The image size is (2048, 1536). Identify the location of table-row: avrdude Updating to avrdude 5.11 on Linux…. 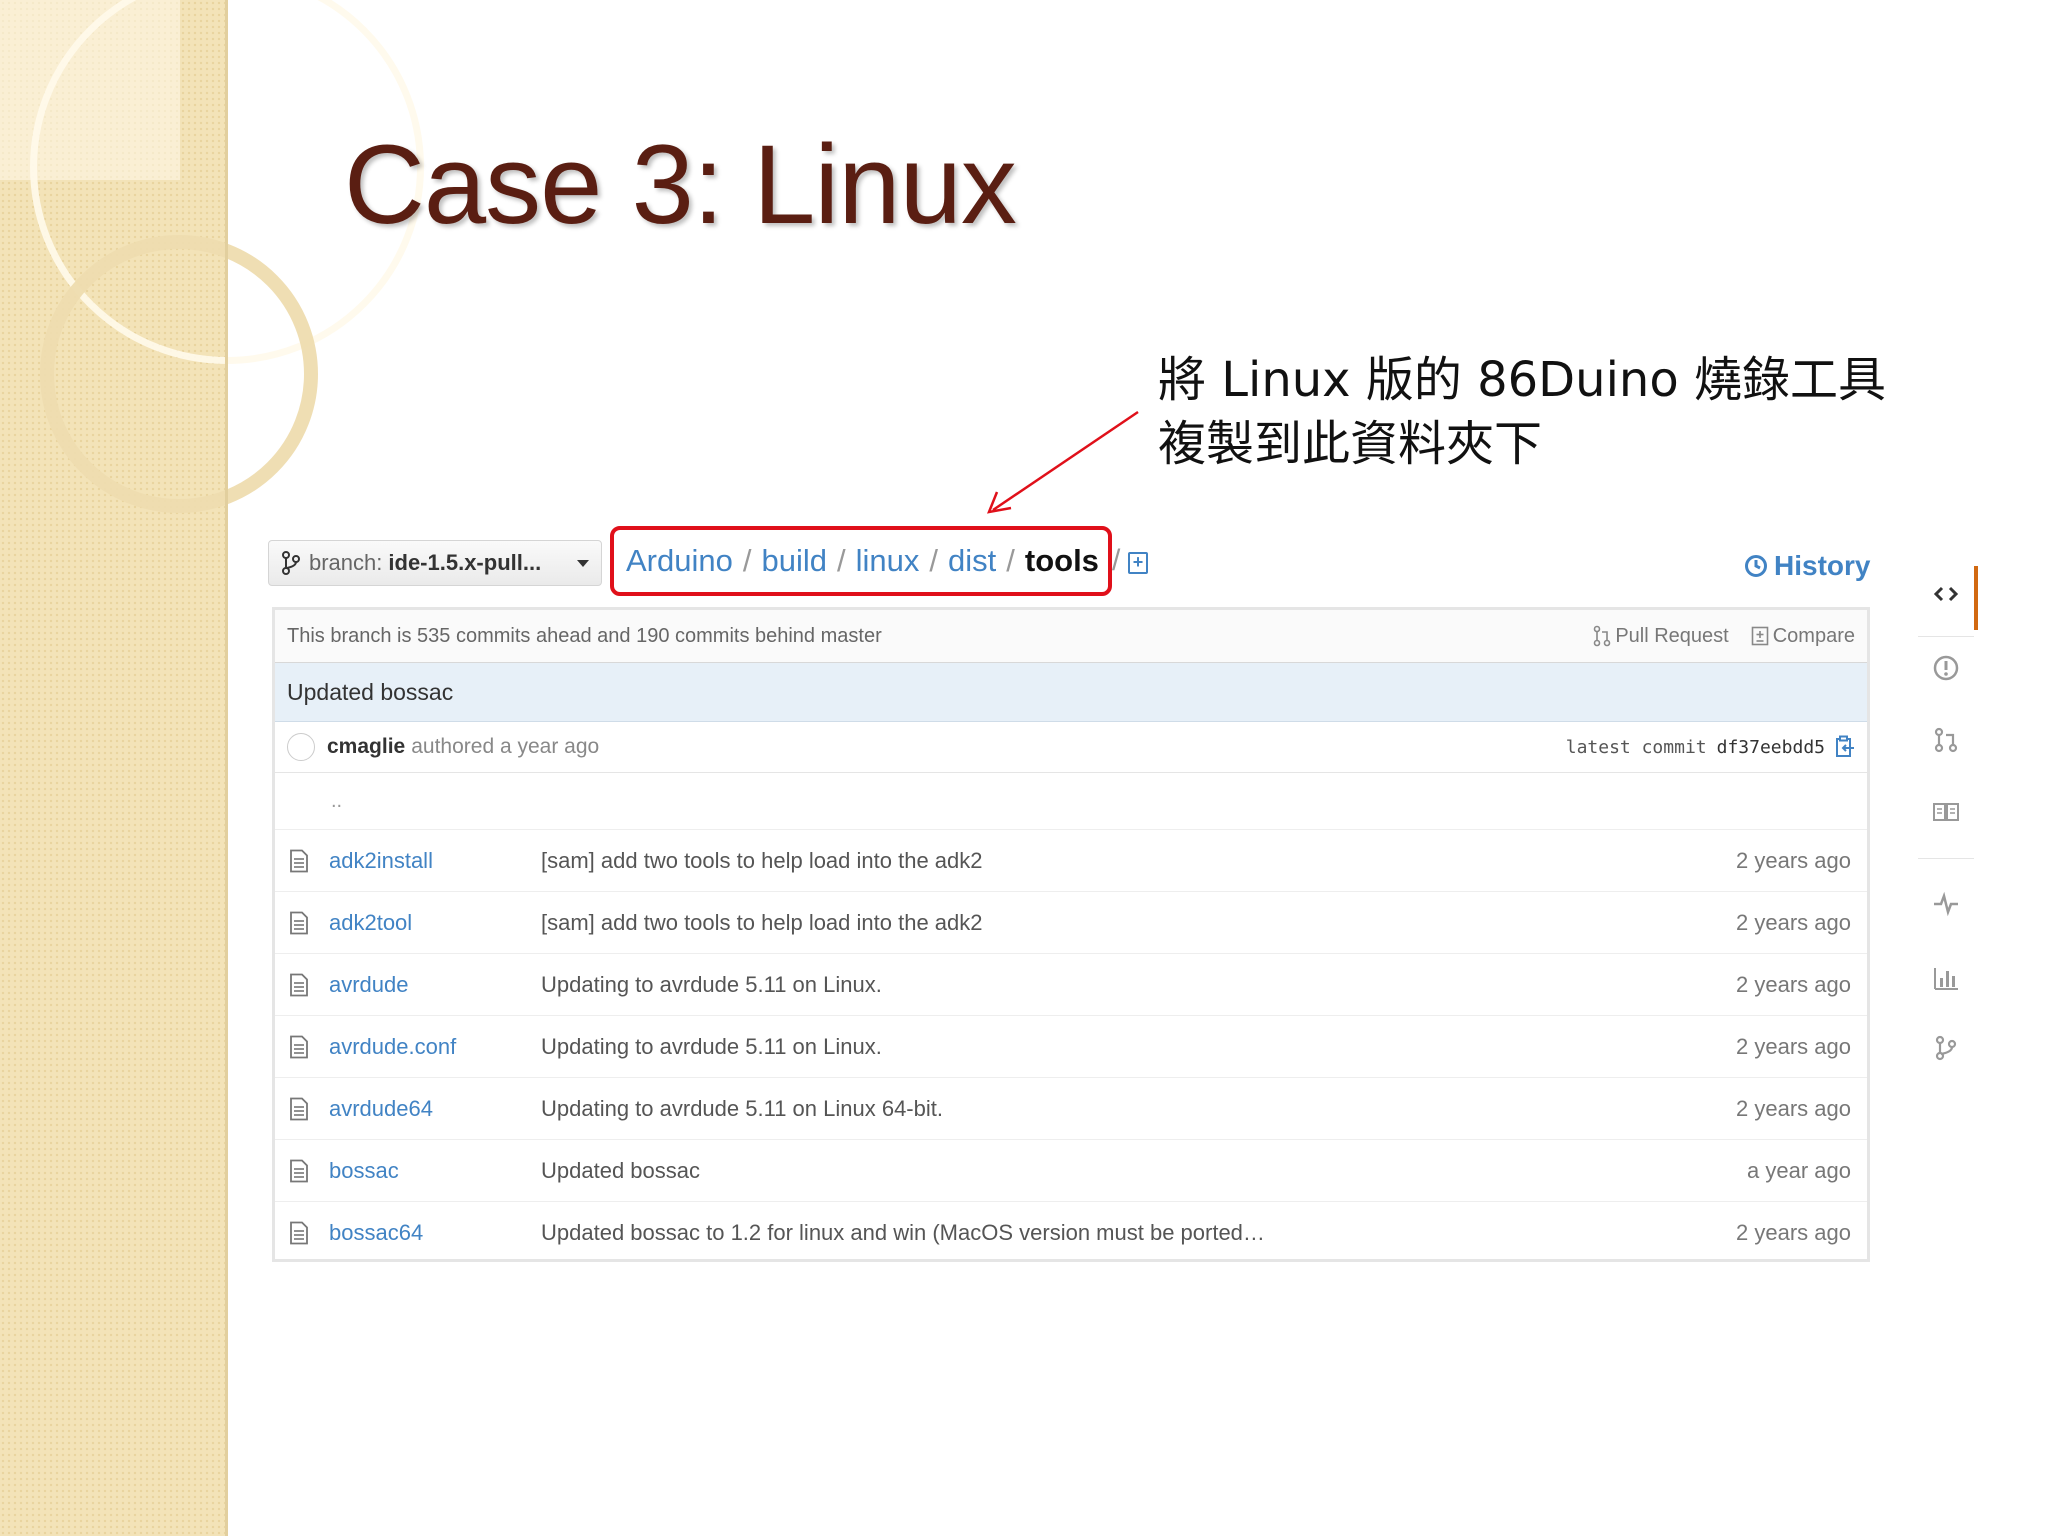
(1071, 985).